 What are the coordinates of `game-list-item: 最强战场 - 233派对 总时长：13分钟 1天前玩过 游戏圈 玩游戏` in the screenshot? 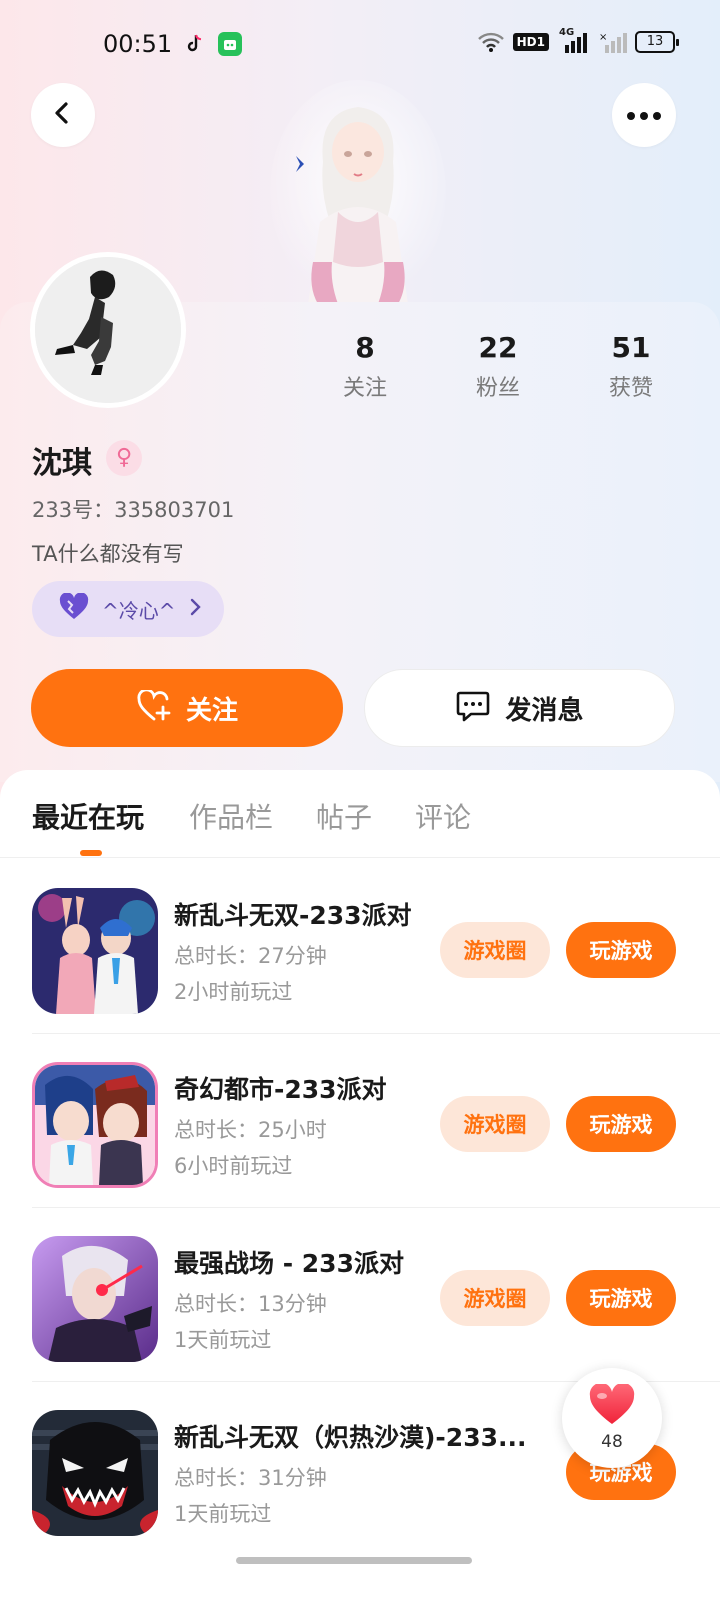 It's located at (360, 1295).